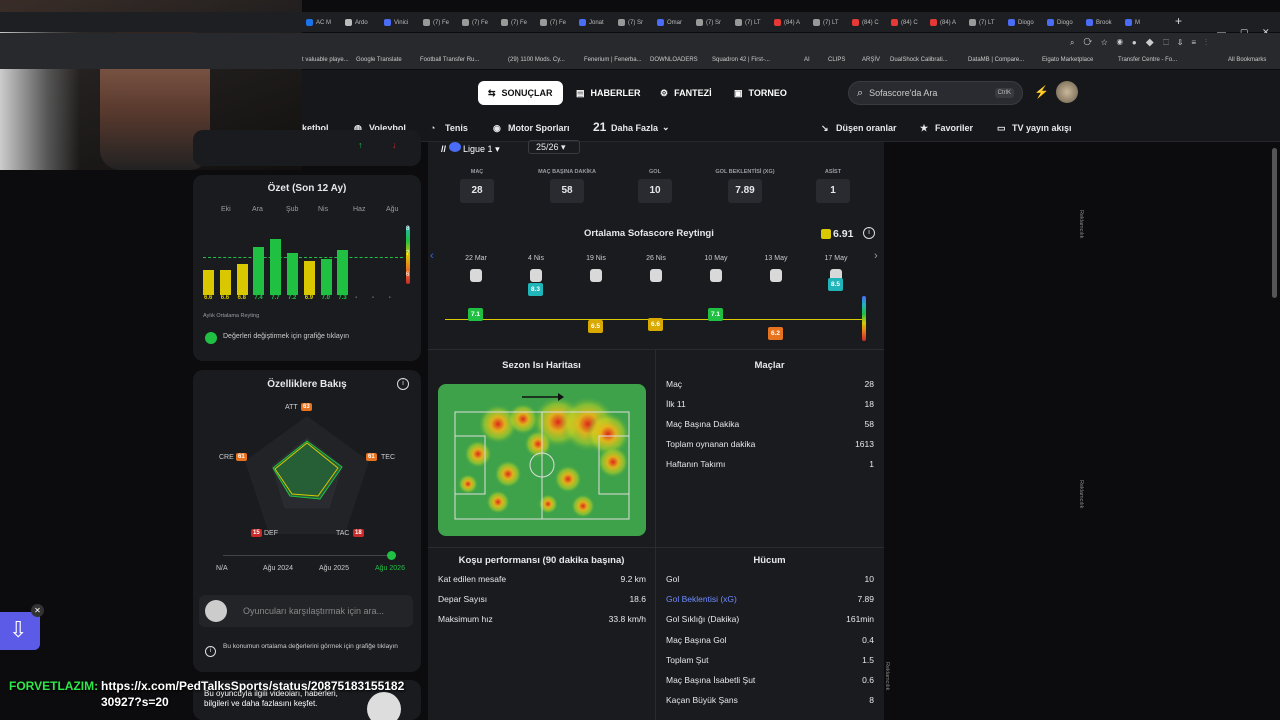 This screenshot has width=1280, height=720. I want to click on download-widget: ⇩, so click(20, 631).